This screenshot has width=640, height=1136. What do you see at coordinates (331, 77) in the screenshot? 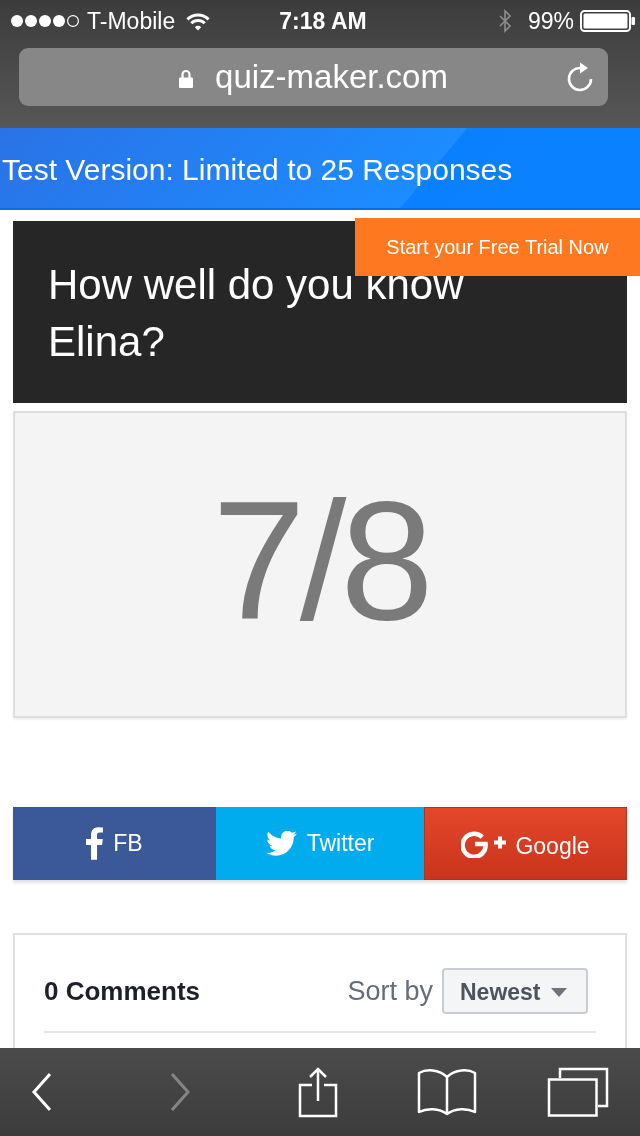
I see `url-text: quiz-maker.com` at bounding box center [331, 77].